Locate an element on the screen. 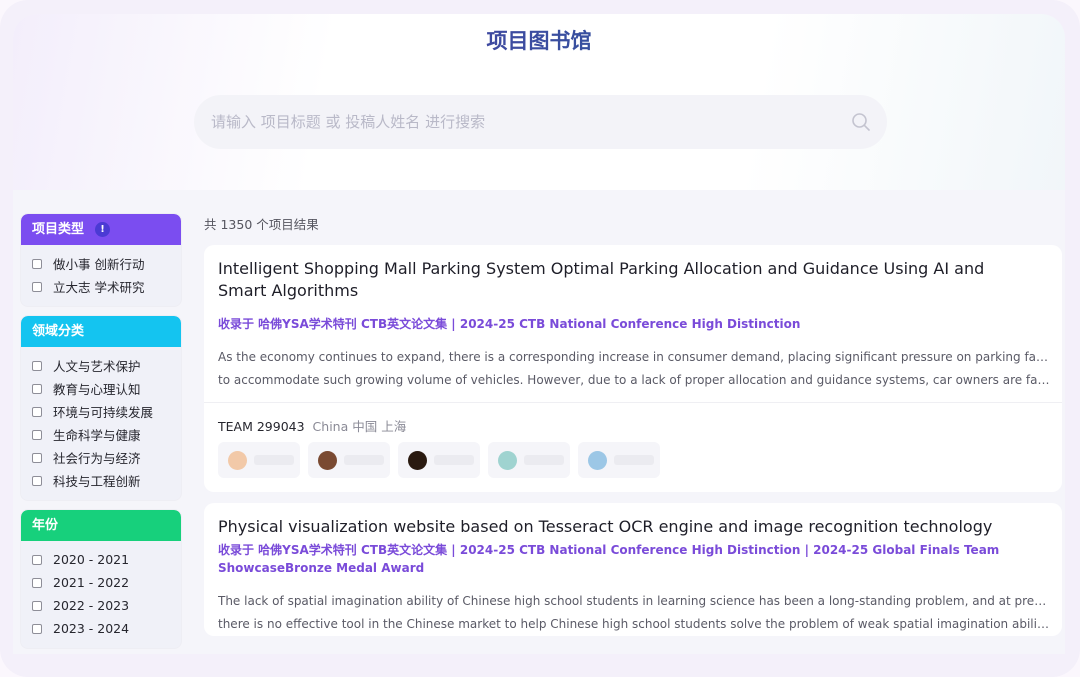  search-icon is located at coordinates (861, 122).